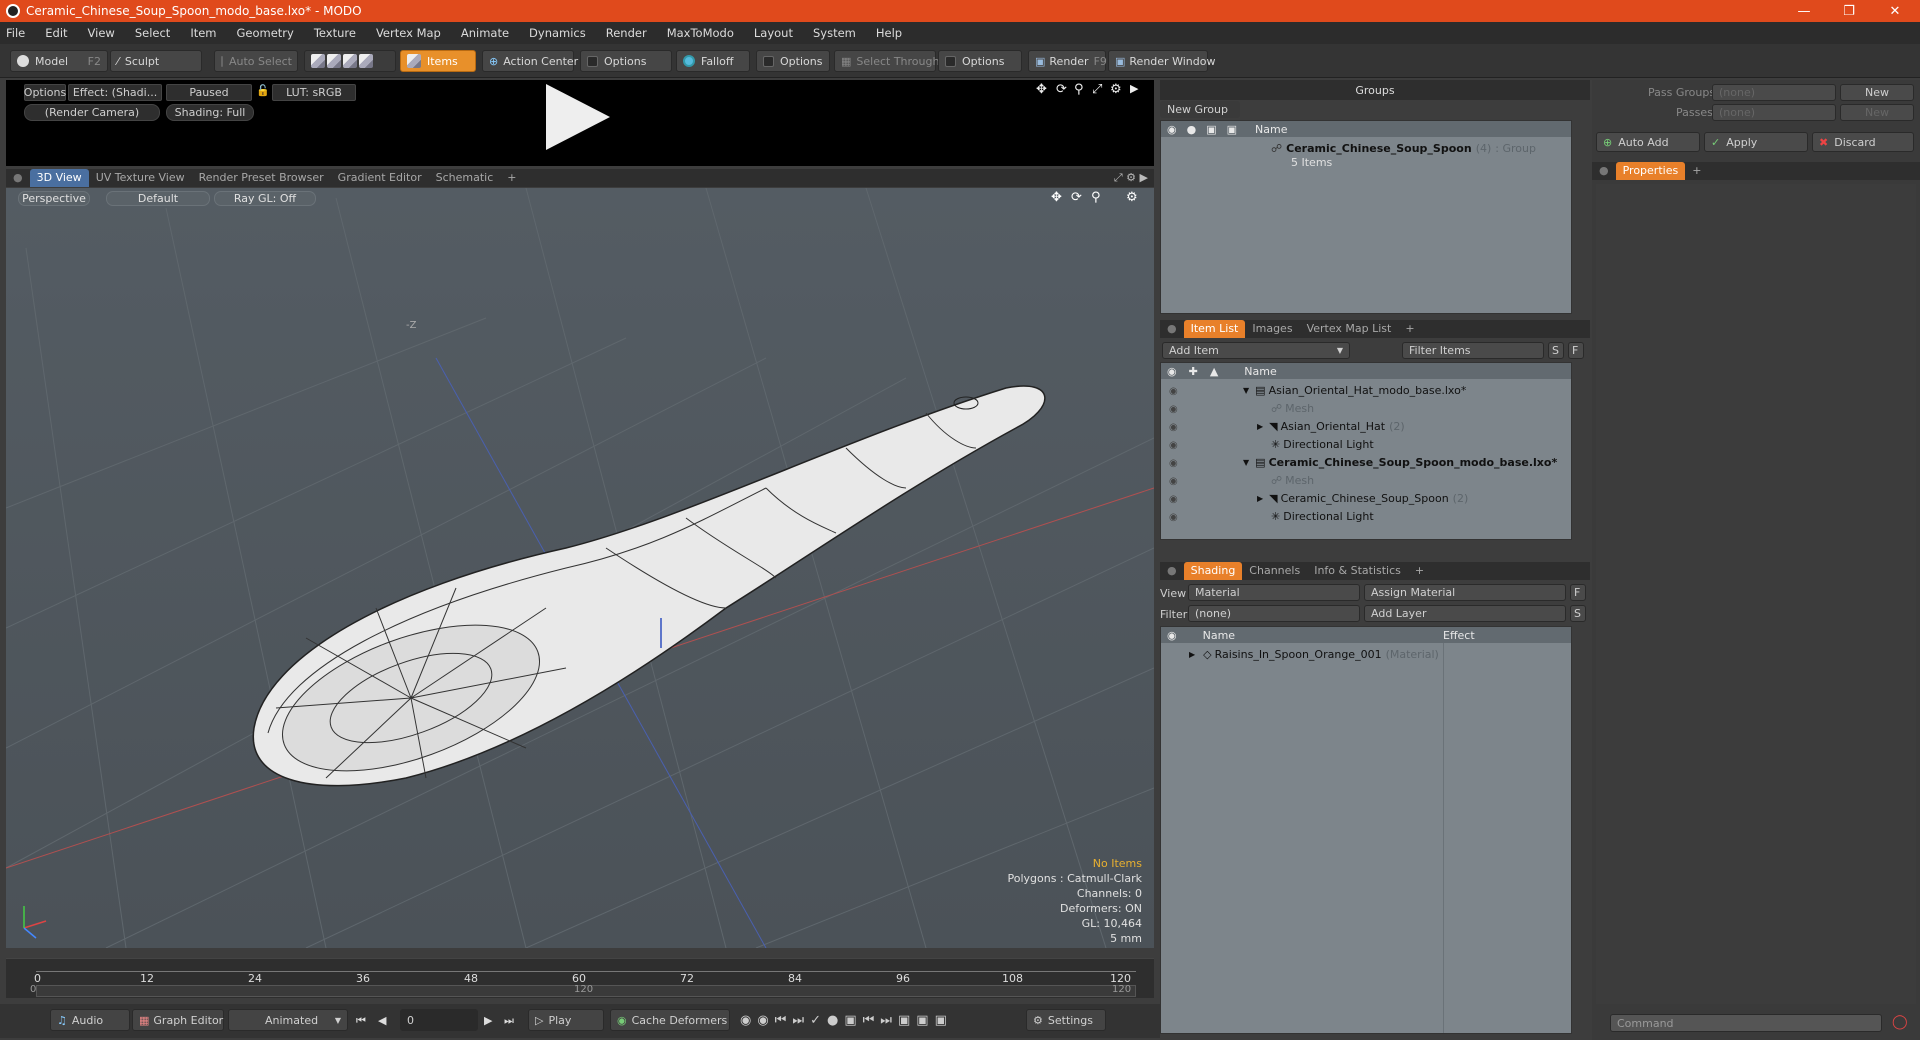  I want to click on add-item-dropdown: Add Item ▼, so click(1256, 350).